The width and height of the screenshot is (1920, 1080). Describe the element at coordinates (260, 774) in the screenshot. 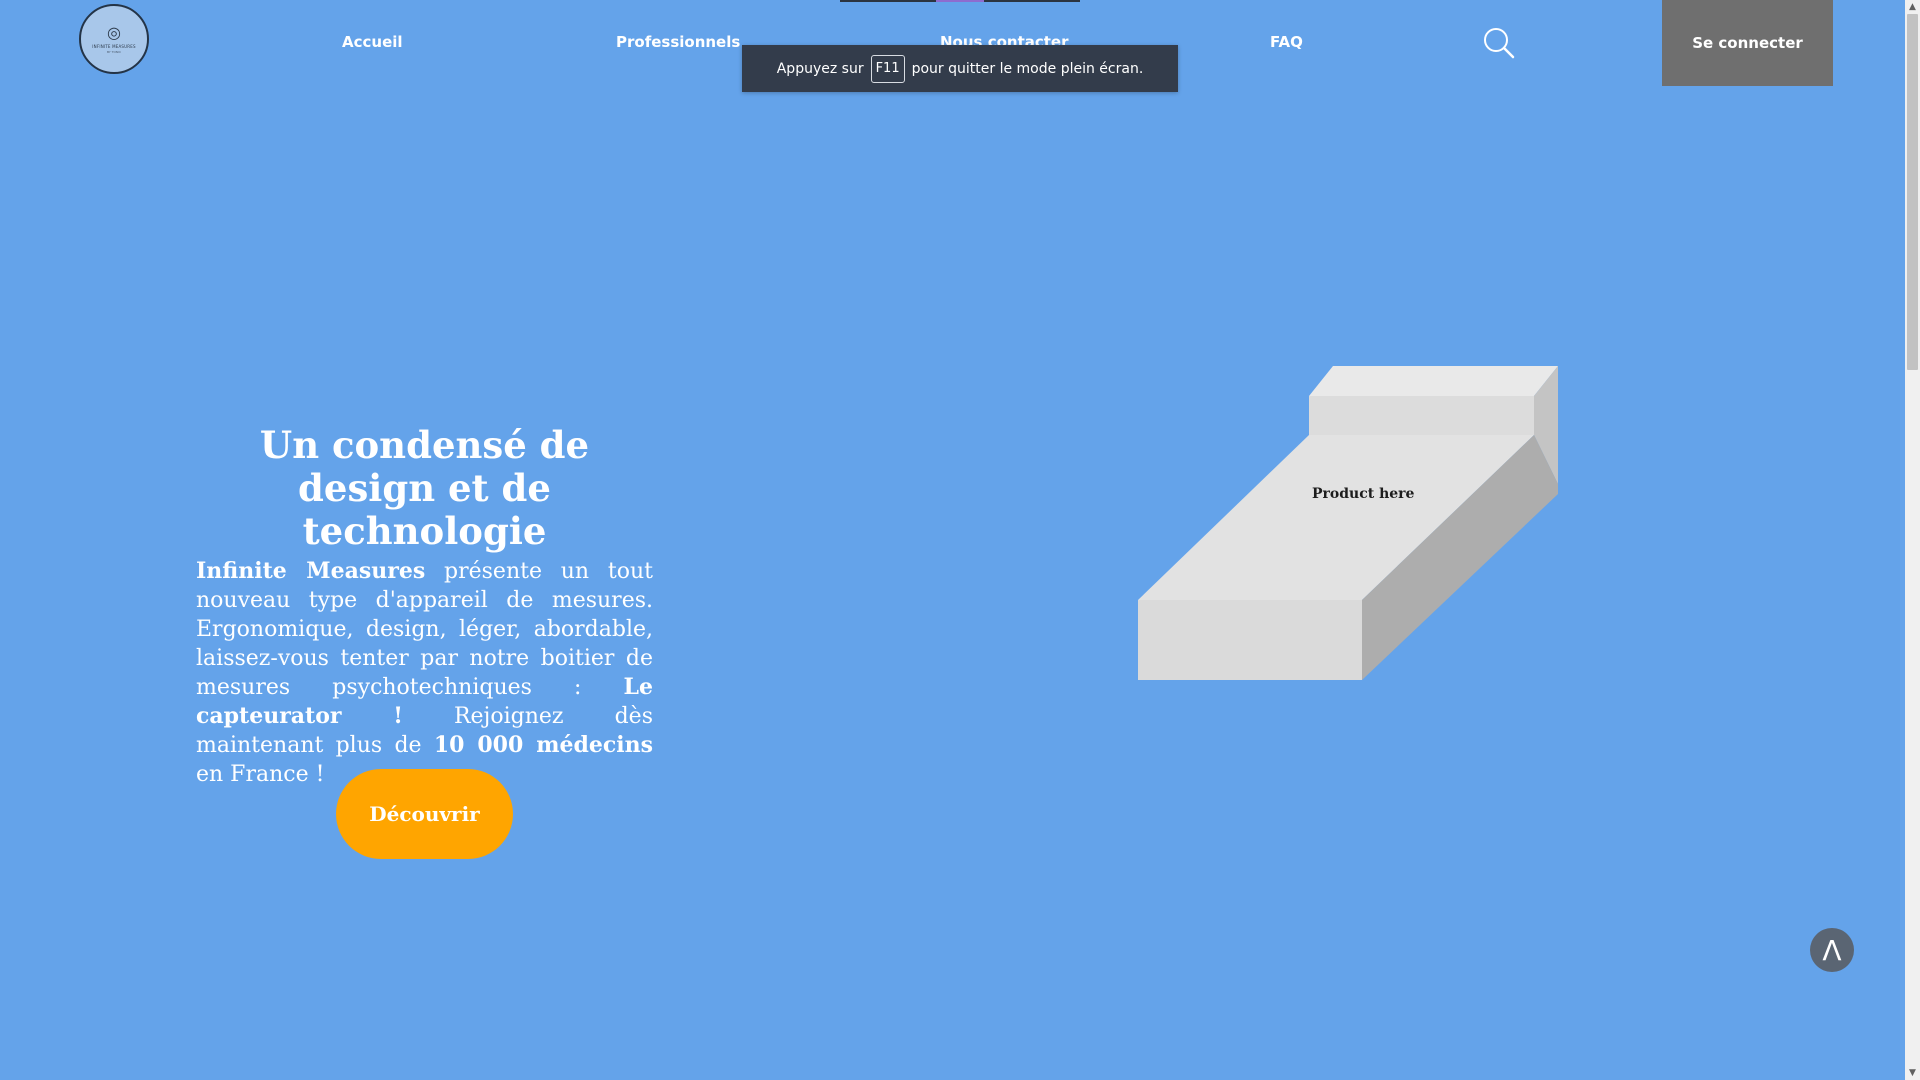

I see `hero-text-part-3: en France !` at that location.